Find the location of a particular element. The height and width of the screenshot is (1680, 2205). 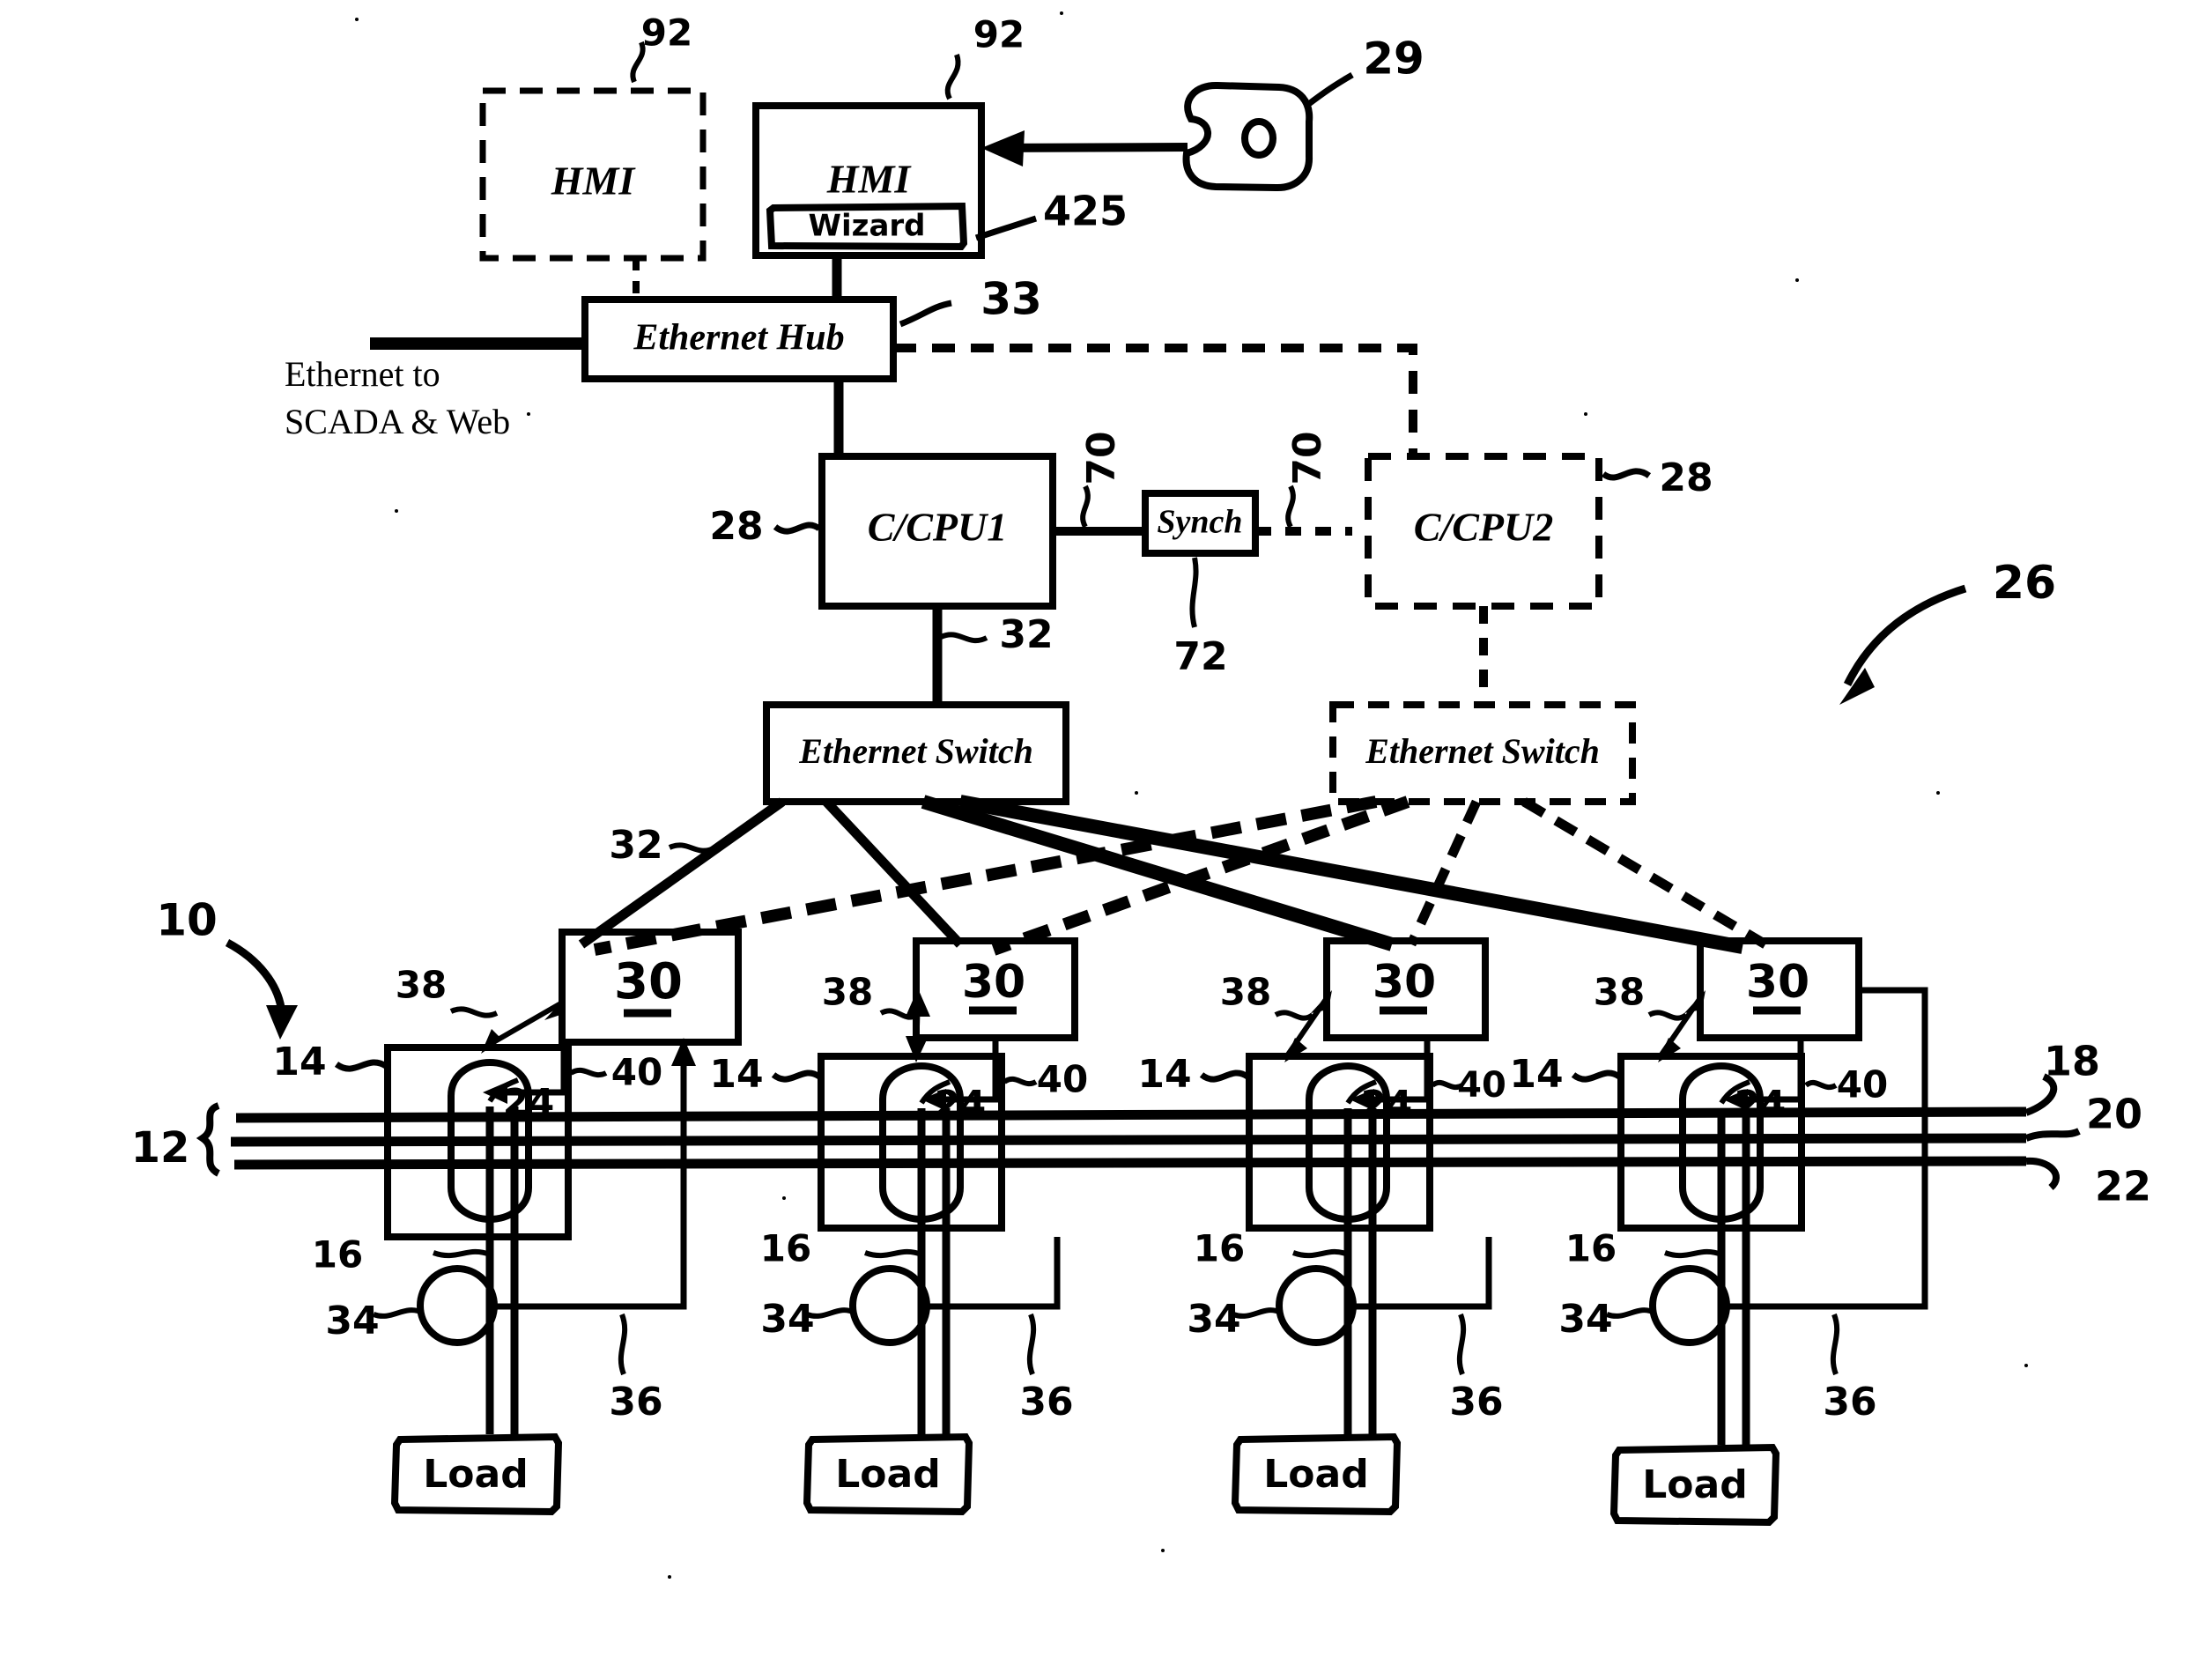

synch-label: Synch is located at coordinates (1199, 522).